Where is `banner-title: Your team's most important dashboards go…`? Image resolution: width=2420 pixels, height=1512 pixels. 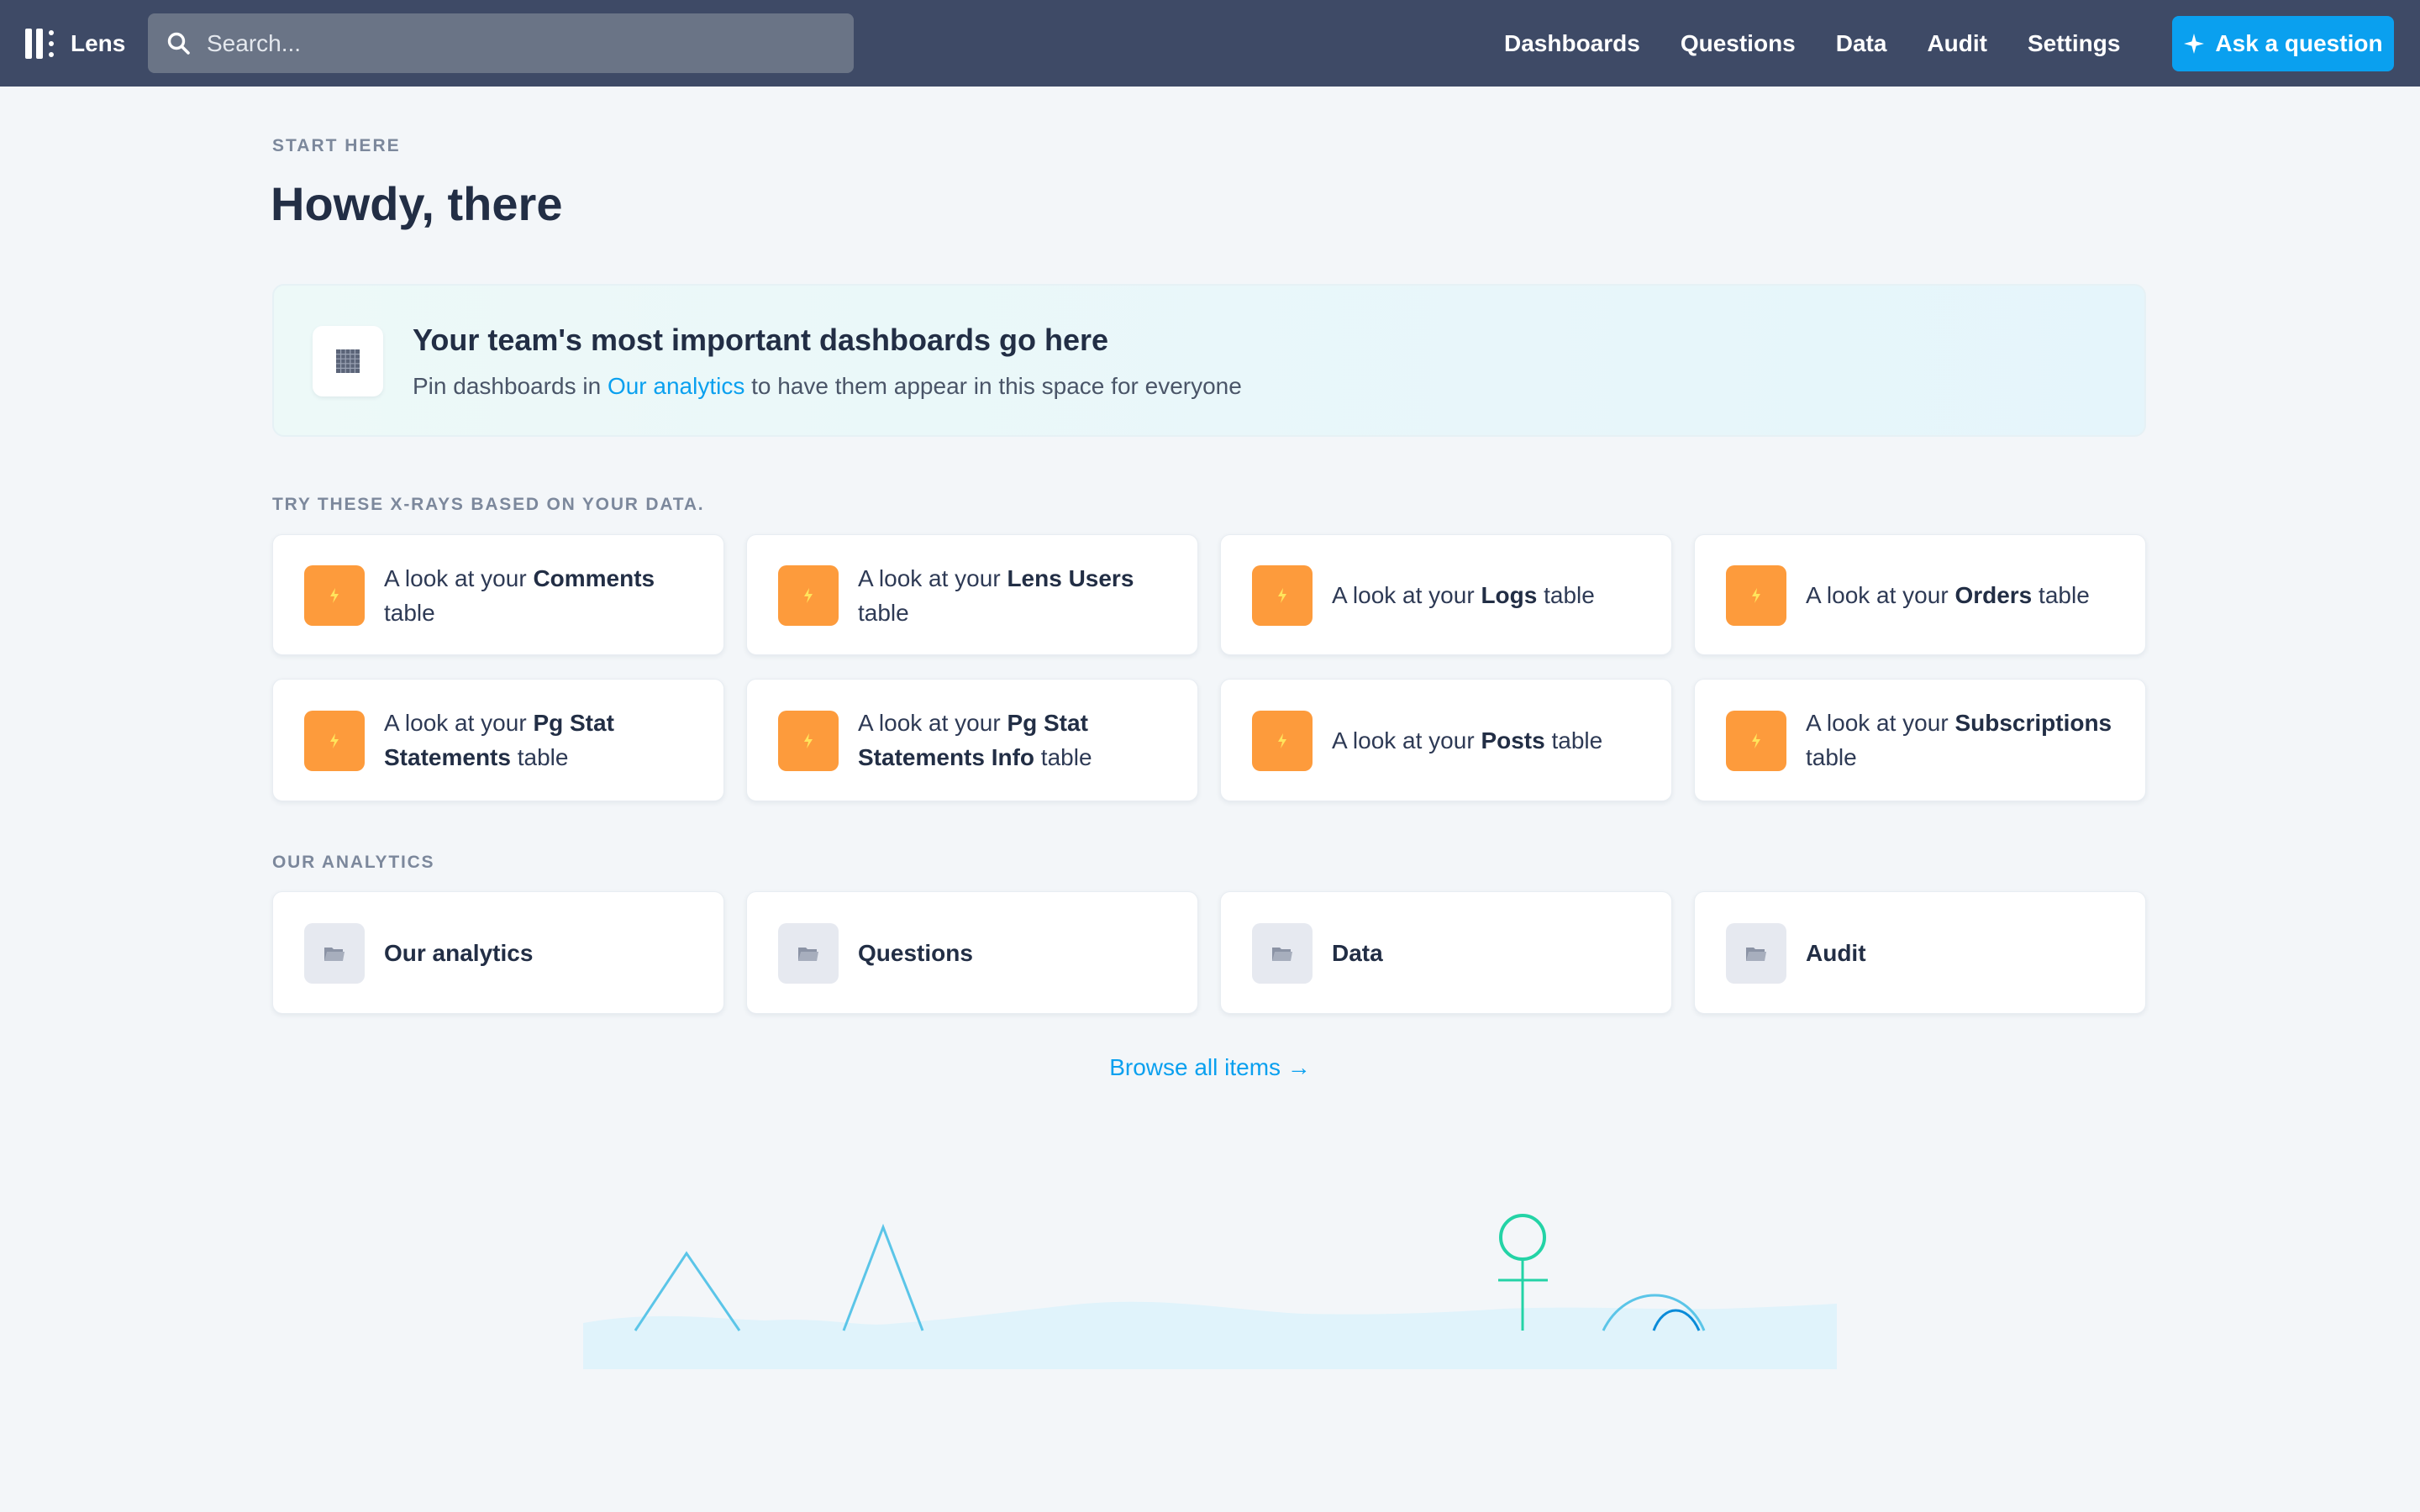 banner-title: Your team's most important dashboards go… is located at coordinates (761, 340).